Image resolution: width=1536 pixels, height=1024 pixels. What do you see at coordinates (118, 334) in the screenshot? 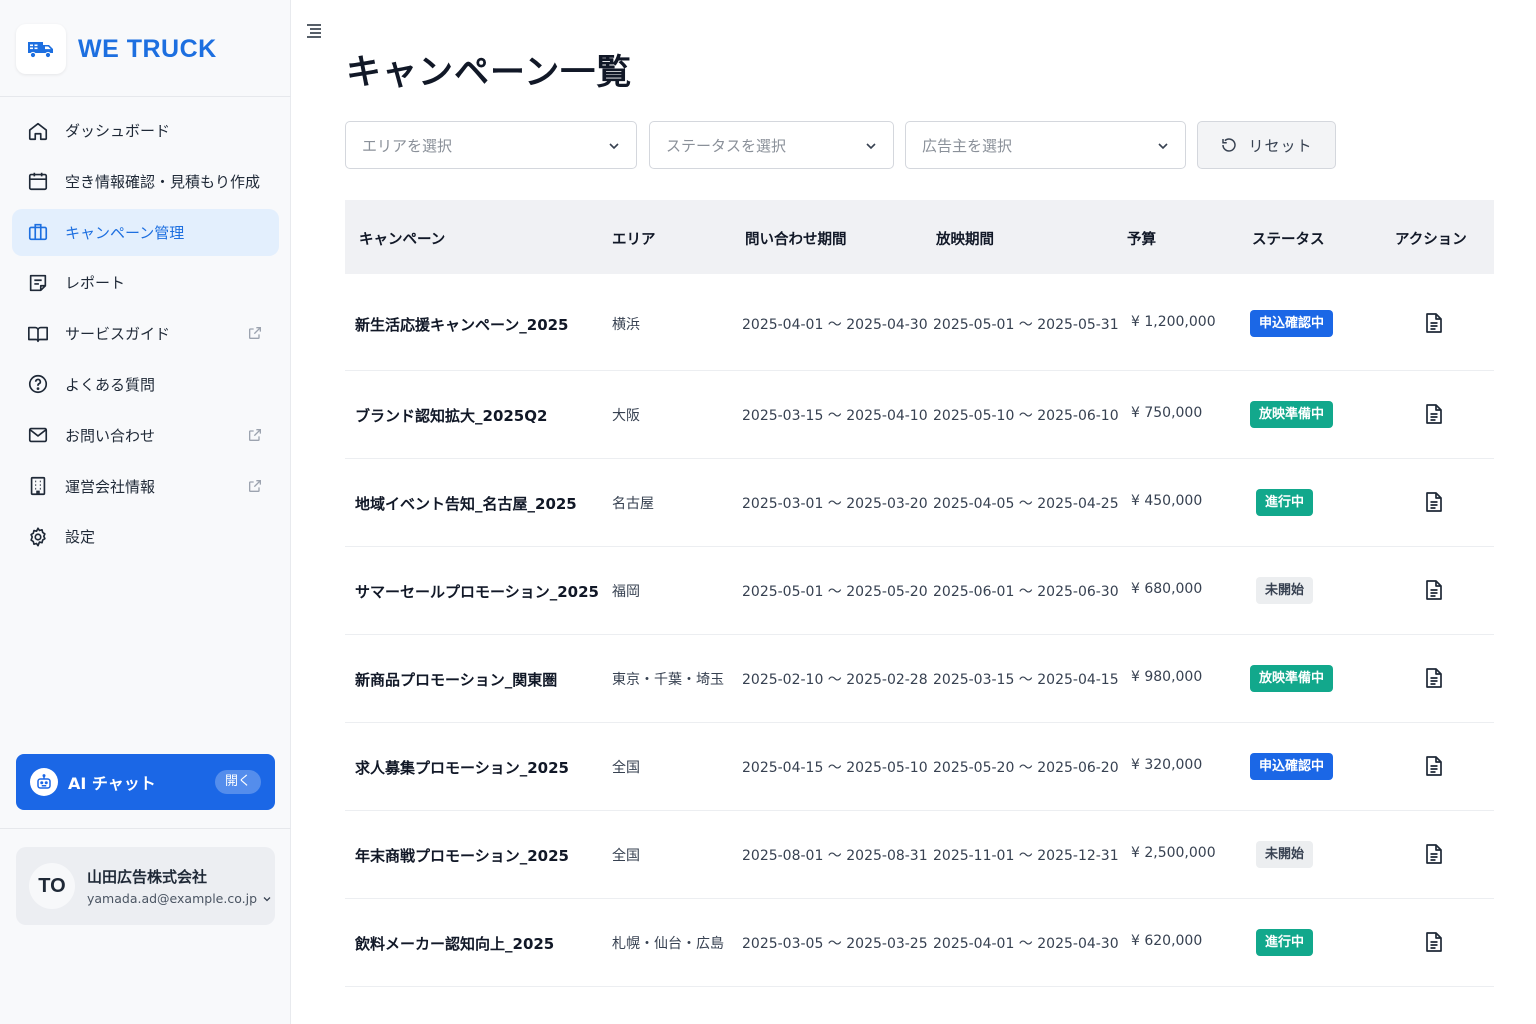
I see `sidebar-item-label: サービスガイド` at bounding box center [118, 334].